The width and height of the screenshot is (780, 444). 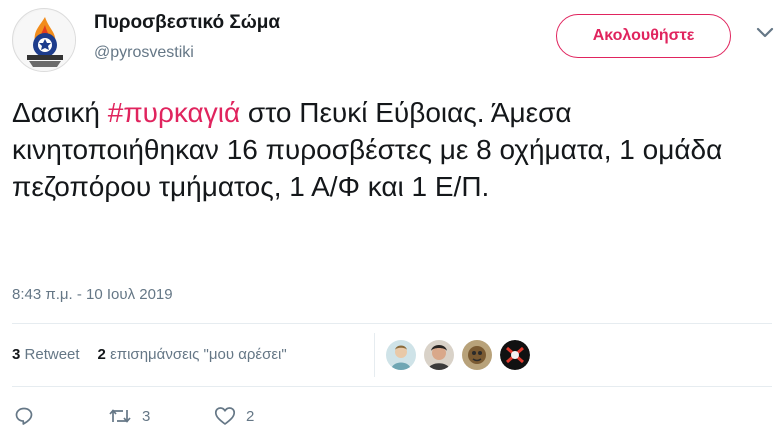 What do you see at coordinates (146, 416) in the screenshot?
I see `retweet-count: 3` at bounding box center [146, 416].